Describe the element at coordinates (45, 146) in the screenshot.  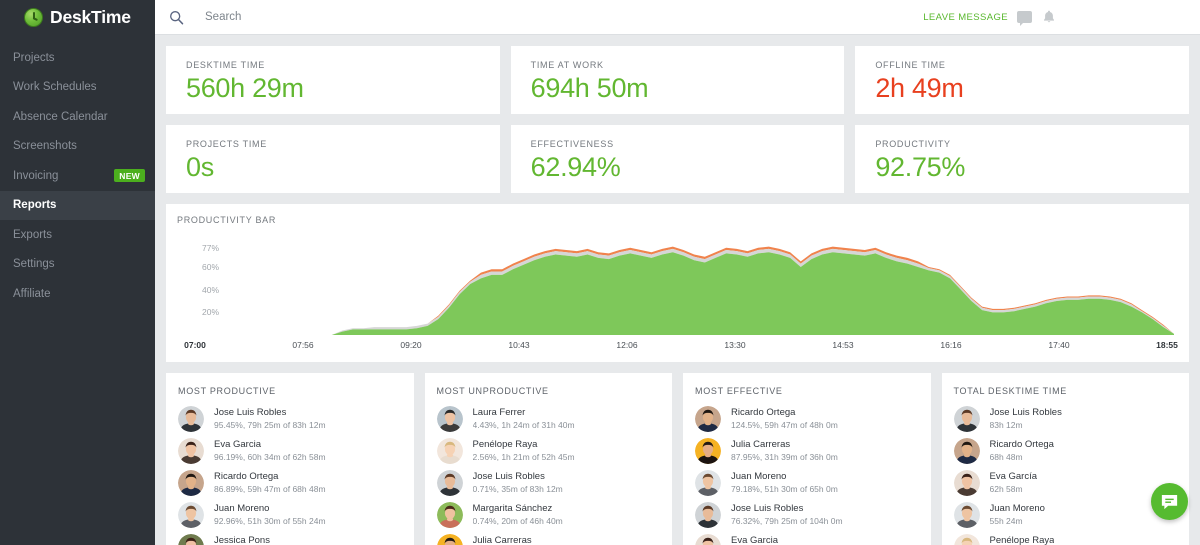
I see `sidebar-item-label: Screenshots` at that location.